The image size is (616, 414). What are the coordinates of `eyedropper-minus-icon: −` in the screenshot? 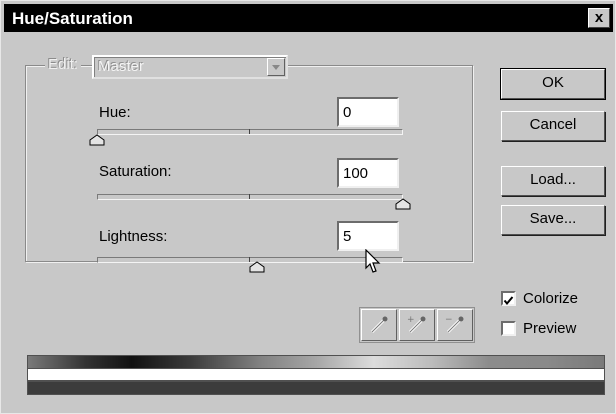 It's located at (454, 324).